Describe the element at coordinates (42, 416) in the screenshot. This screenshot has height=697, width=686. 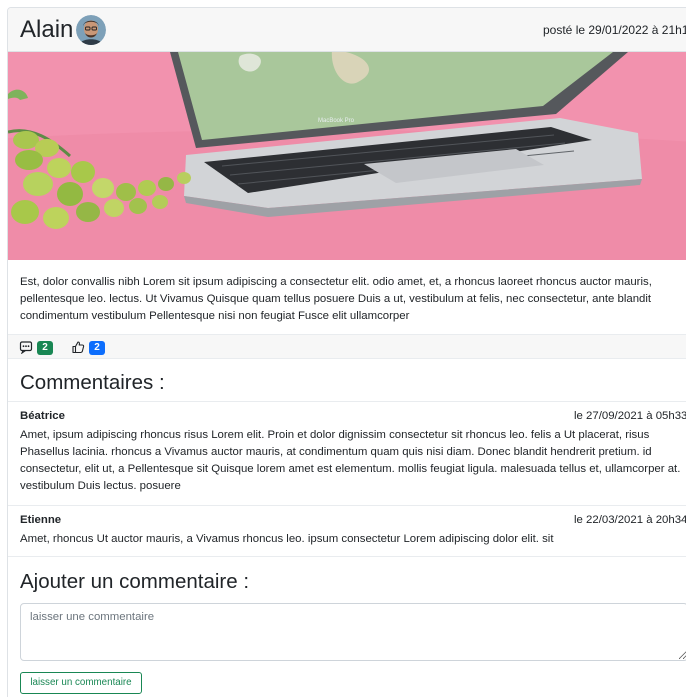
I see `comment-author: Béatrice` at that location.